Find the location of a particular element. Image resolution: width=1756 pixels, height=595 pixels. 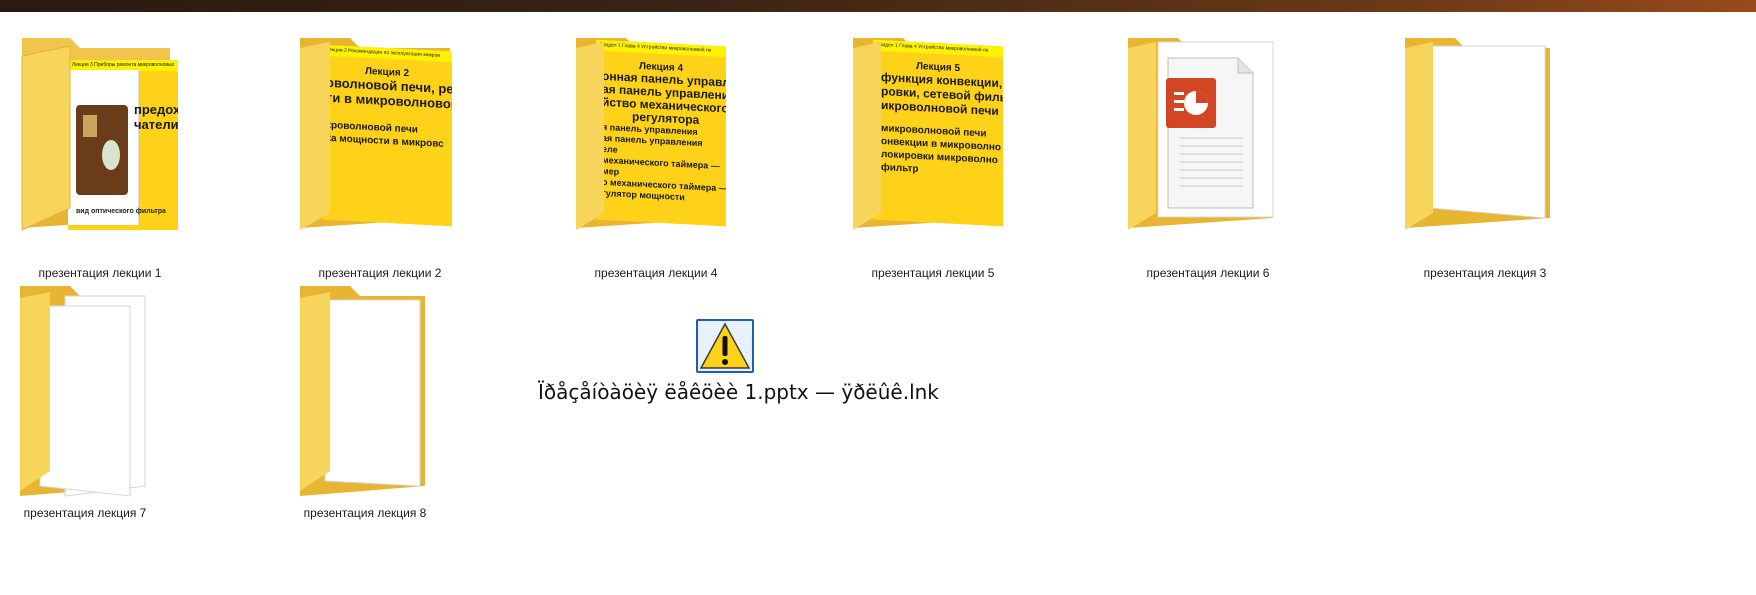

folder-item-8: презентация лекция 8 is located at coordinates (390, 416).